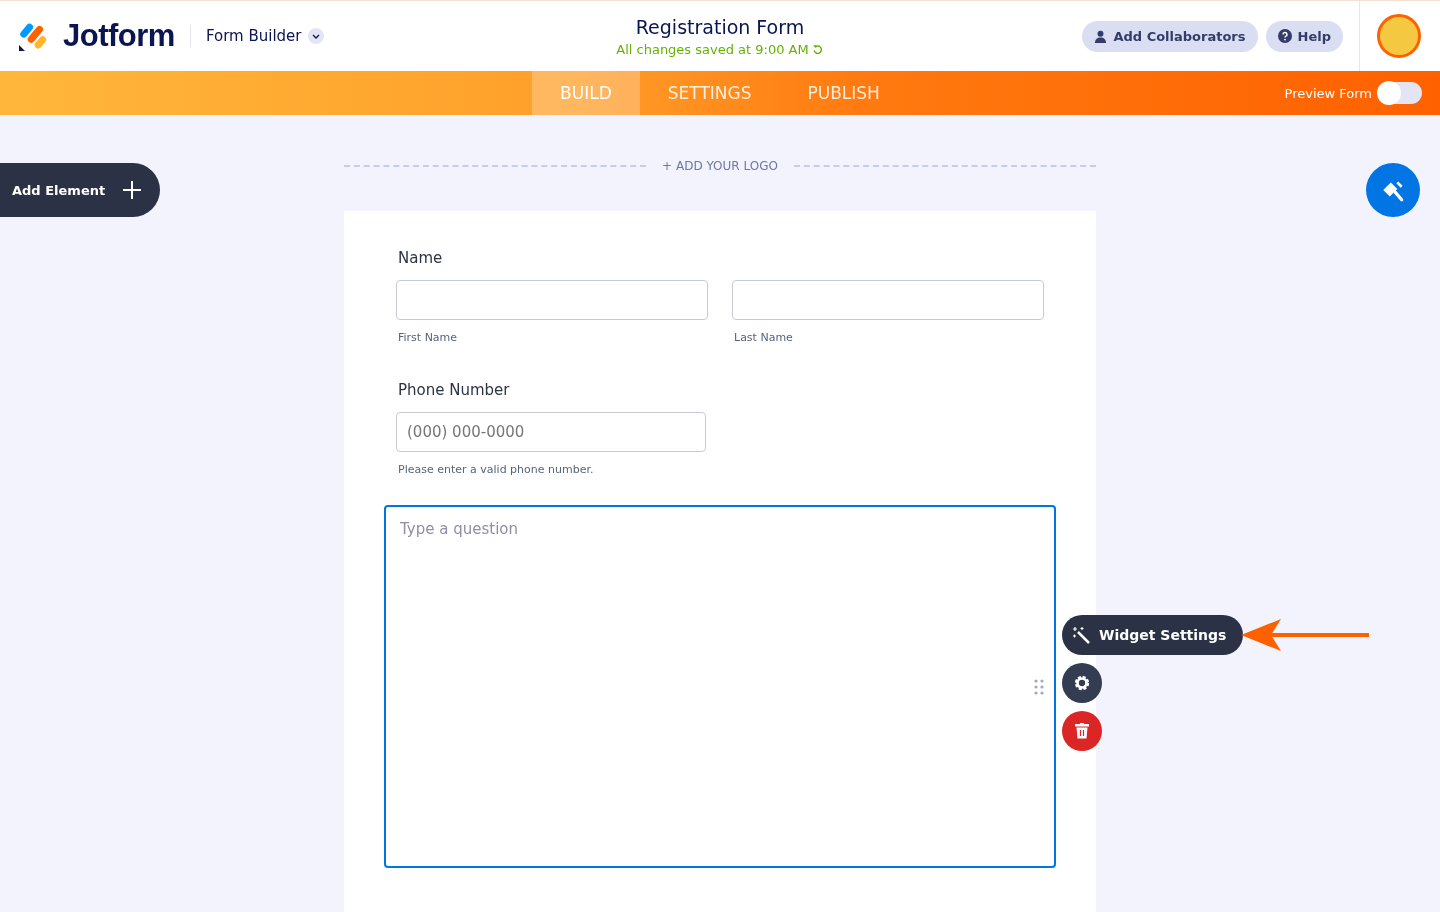 This screenshot has width=1440, height=912. Describe the element at coordinates (1304, 36) in the screenshot. I see `help-button: Help` at that location.